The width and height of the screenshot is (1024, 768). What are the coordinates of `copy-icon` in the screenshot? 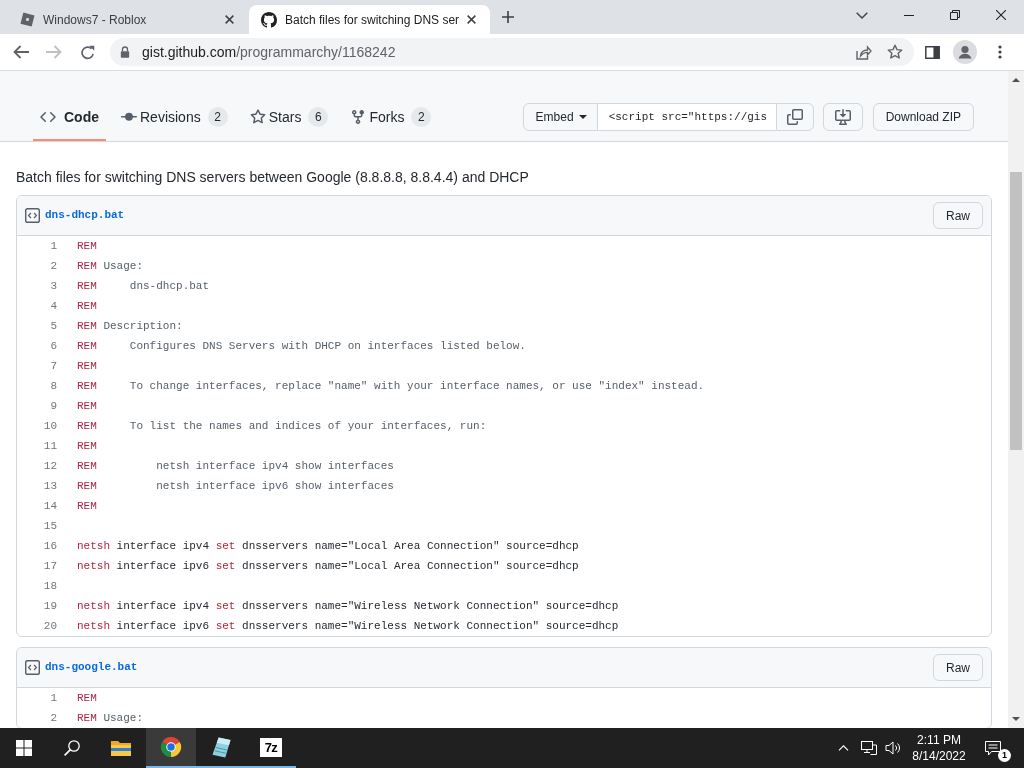 It's located at (794, 117).